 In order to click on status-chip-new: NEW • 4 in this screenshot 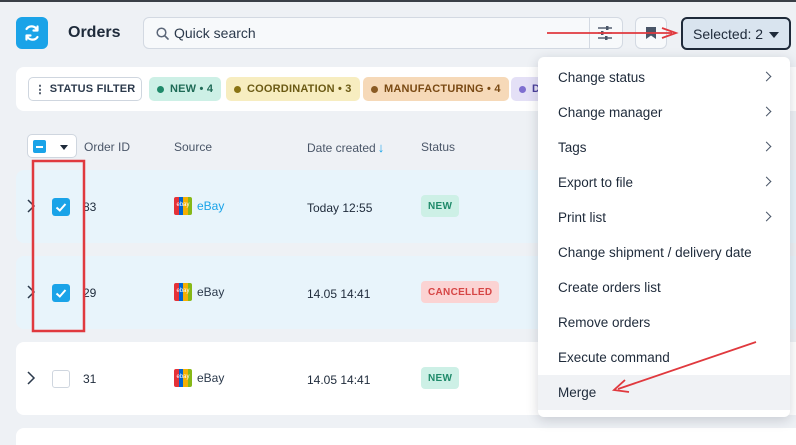, I will do `click(185, 89)`.